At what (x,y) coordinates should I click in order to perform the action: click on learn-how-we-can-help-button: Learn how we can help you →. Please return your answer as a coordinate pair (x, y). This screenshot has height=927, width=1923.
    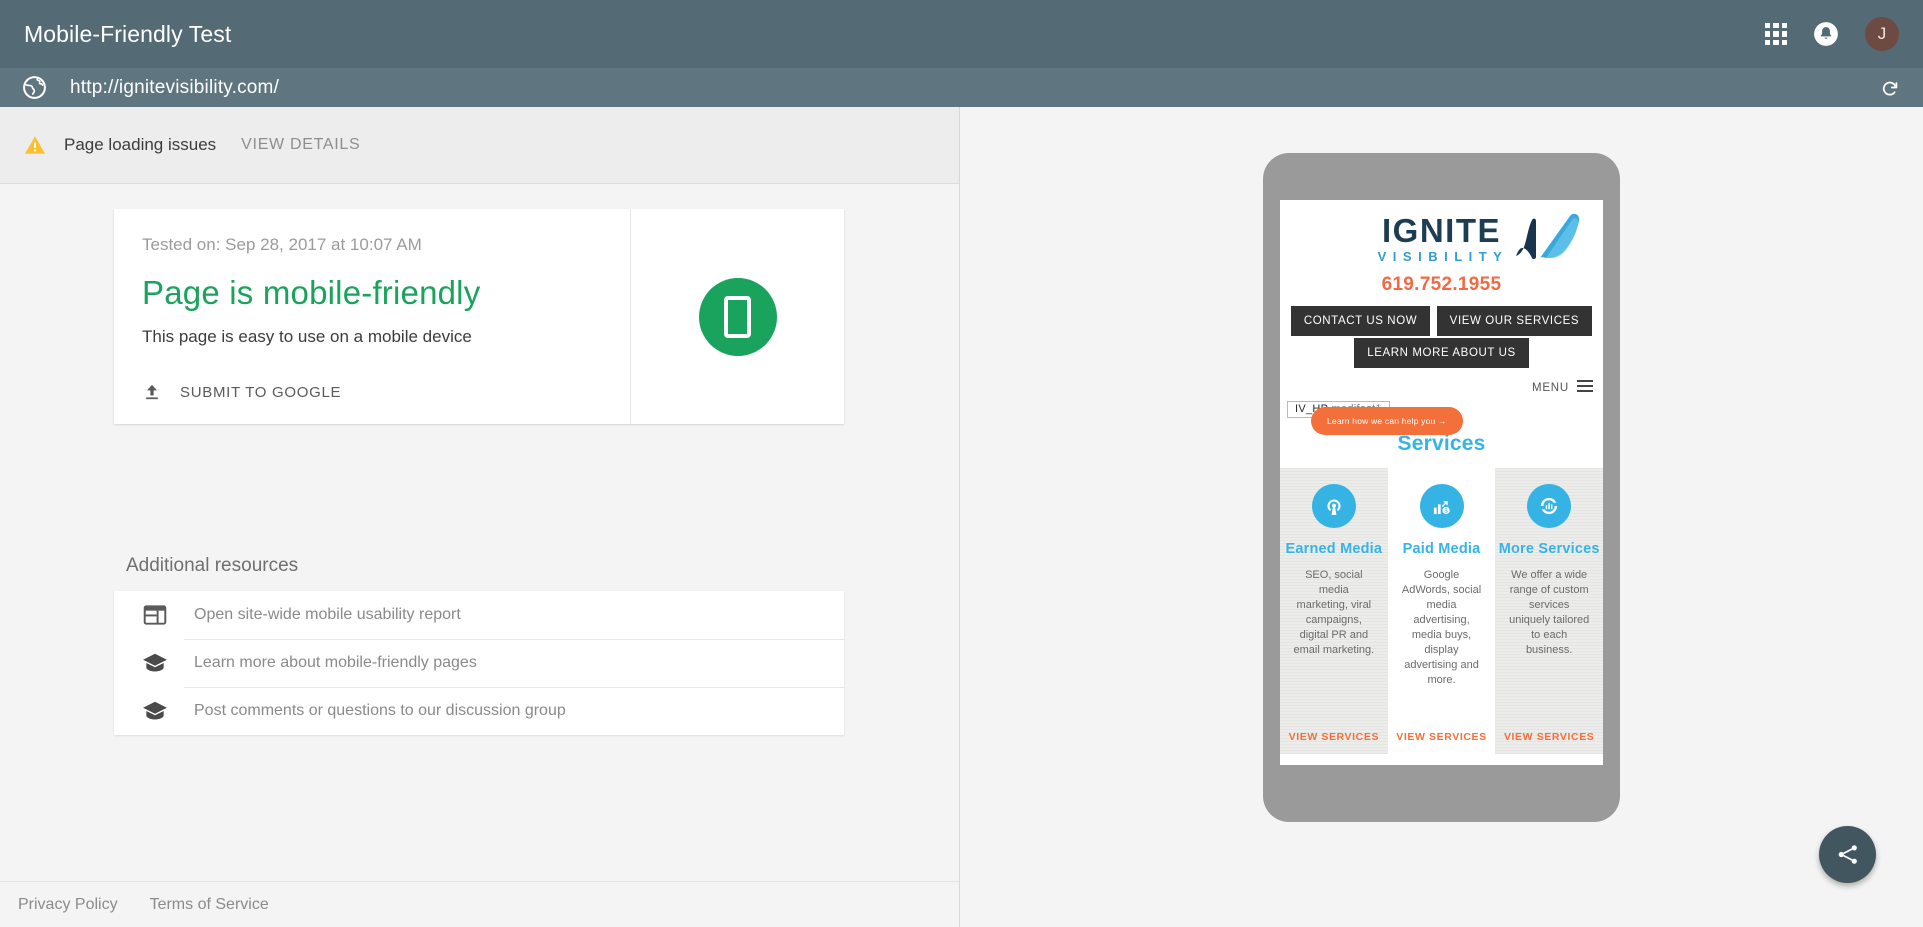
    Looking at the image, I should click on (1387, 421).